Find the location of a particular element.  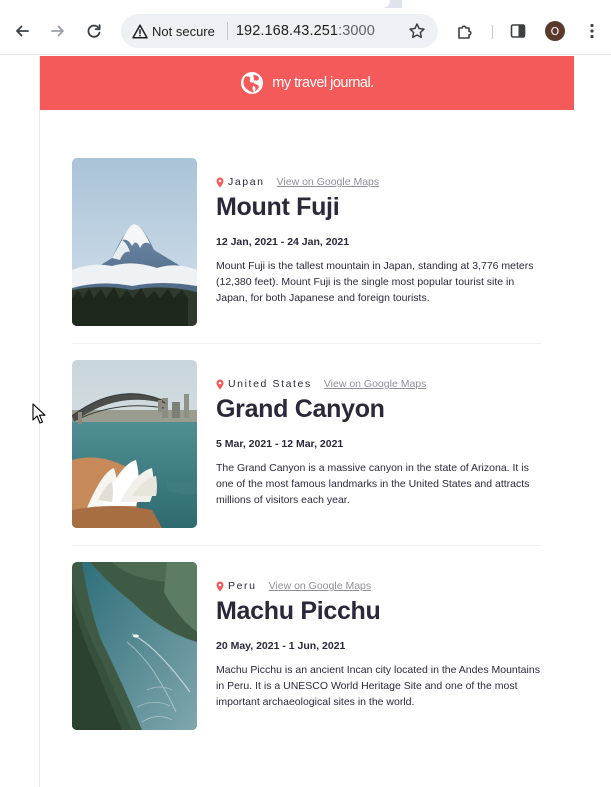

url-text: 192.168.43.251:3000 is located at coordinates (305, 31).